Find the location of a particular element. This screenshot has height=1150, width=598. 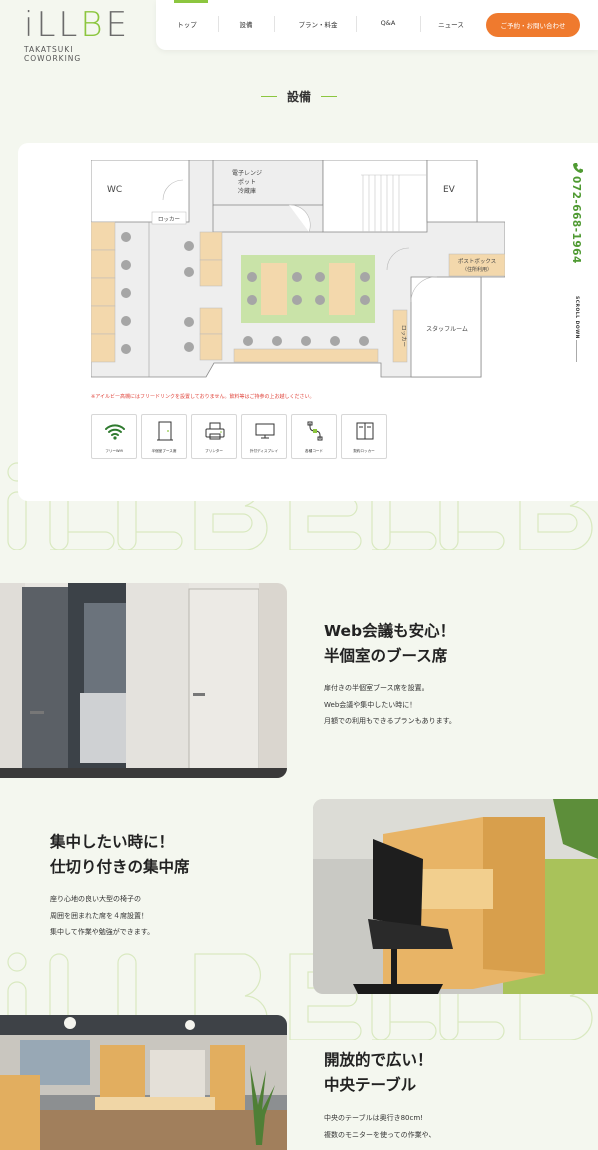

contact-button: ご予約・お問い合わせ is located at coordinates (533, 25).